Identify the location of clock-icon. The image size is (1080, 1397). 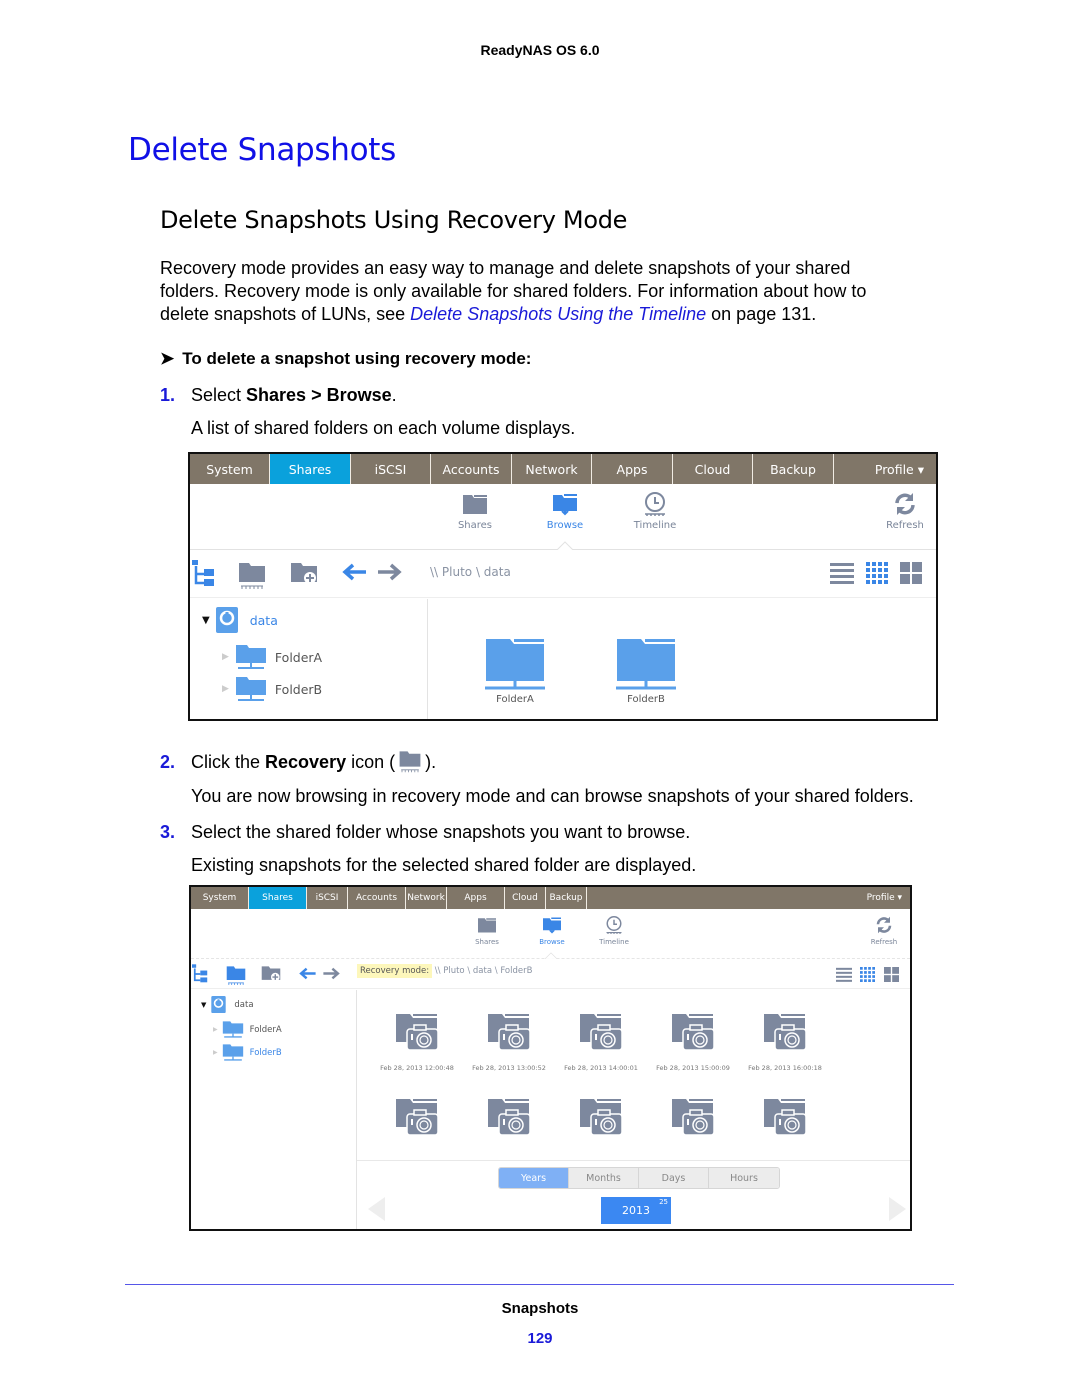
(614, 925).